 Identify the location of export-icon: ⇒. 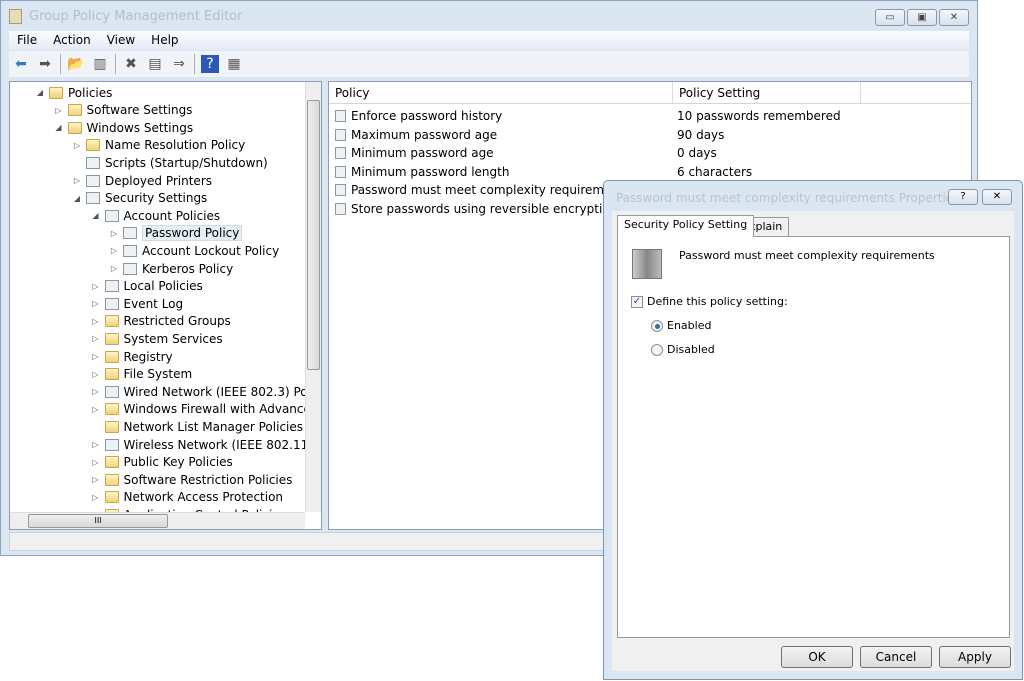
(179, 64).